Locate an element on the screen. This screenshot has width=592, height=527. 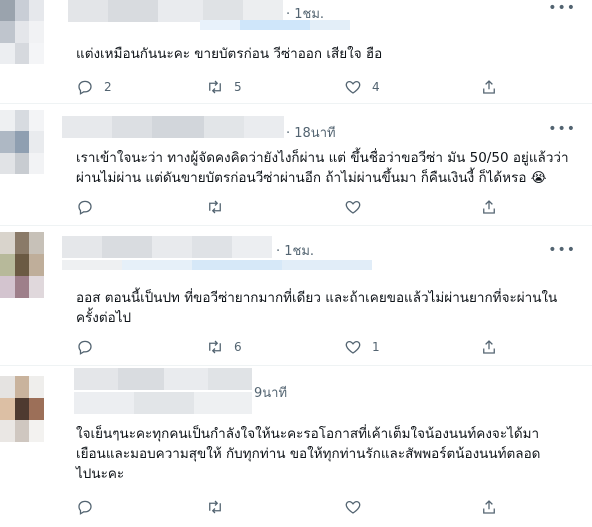
retweet-button: 5 is located at coordinates (224, 87).